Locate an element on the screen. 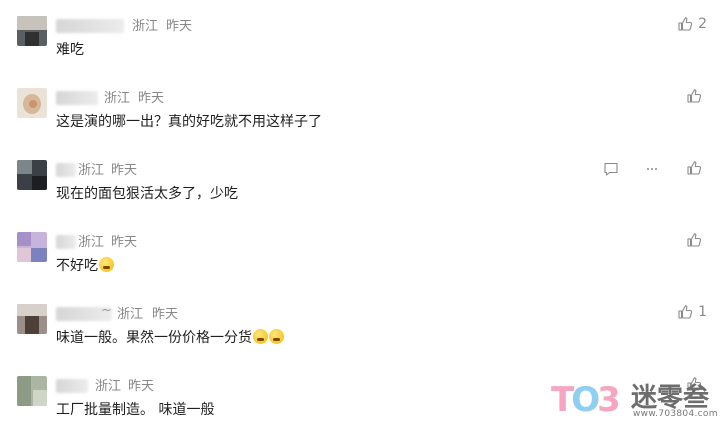 This screenshot has width=723, height=440. like-count: 1 is located at coordinates (702, 312).